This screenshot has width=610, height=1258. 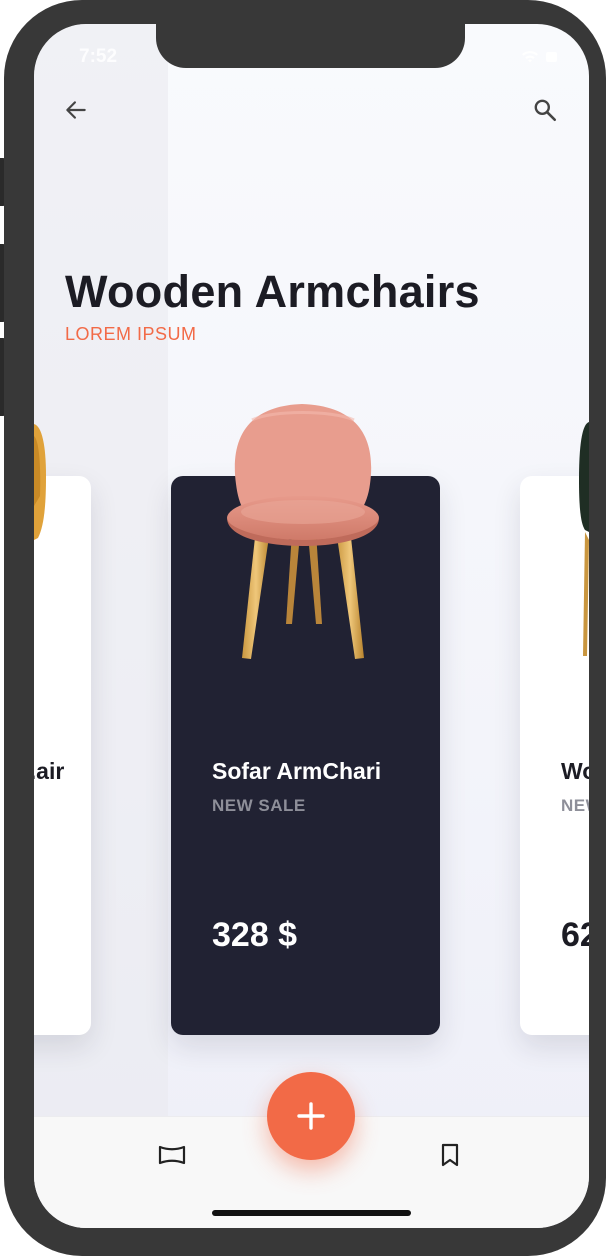 I want to click on search-button, so click(x=545, y=110).